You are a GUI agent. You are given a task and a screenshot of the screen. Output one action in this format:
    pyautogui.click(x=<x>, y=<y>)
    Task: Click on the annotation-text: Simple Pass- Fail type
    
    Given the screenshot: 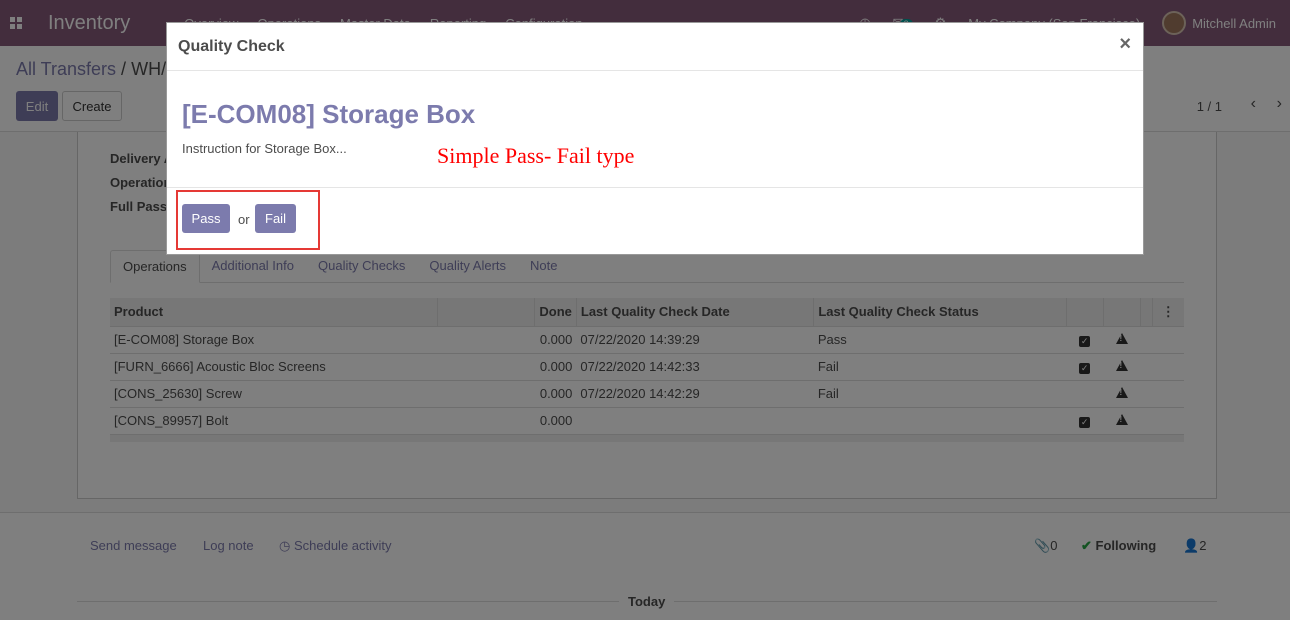 What is the action you would take?
    pyautogui.click(x=536, y=155)
    